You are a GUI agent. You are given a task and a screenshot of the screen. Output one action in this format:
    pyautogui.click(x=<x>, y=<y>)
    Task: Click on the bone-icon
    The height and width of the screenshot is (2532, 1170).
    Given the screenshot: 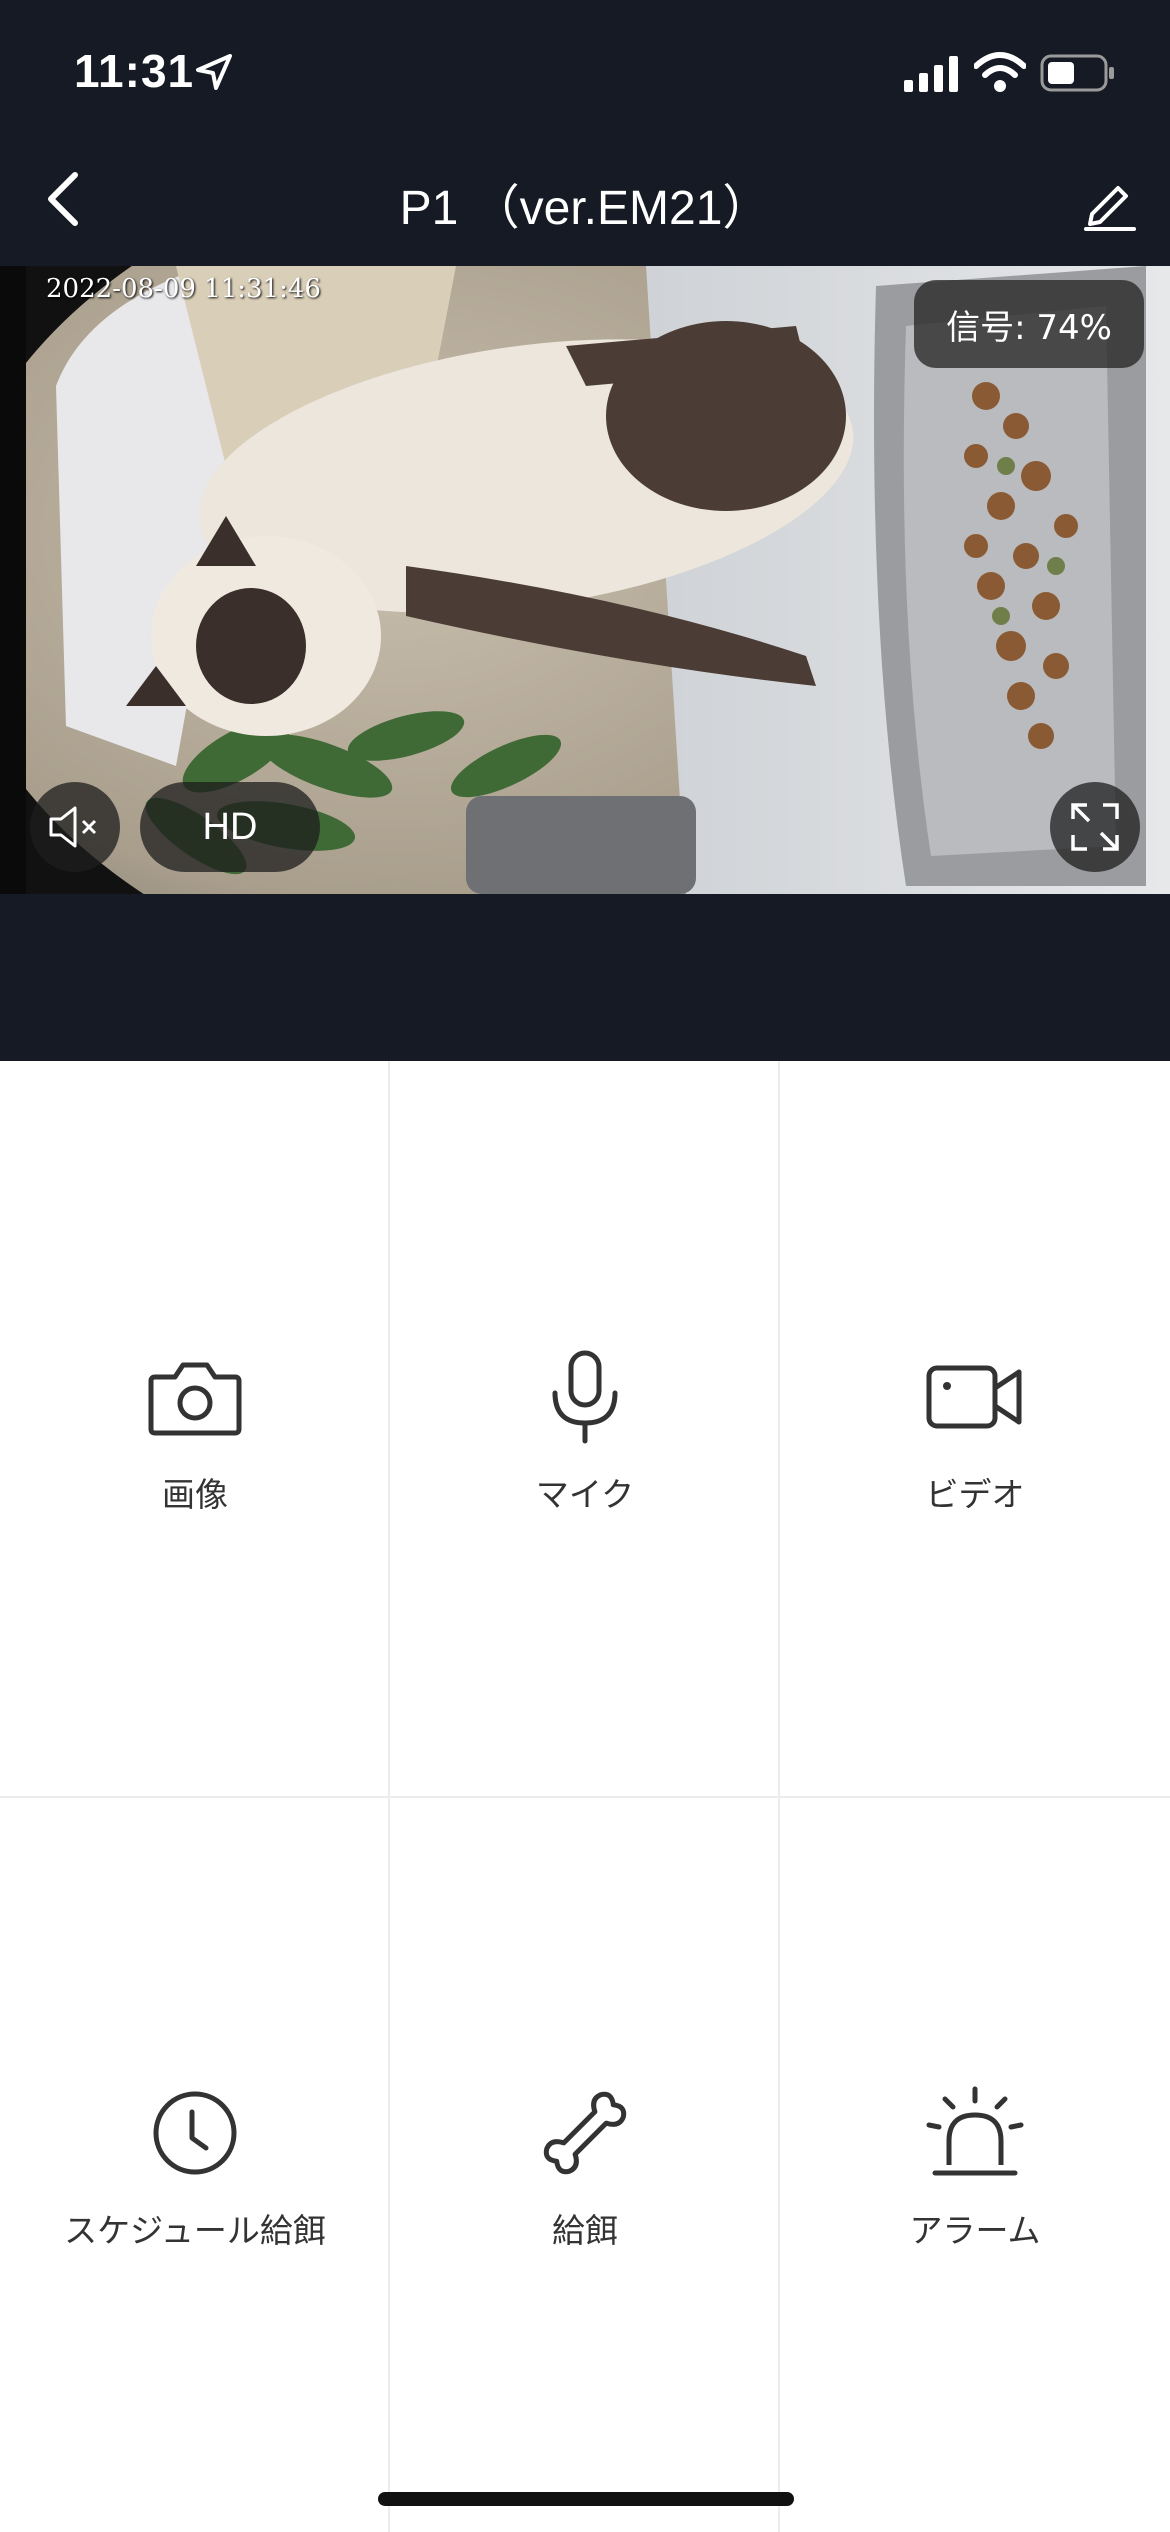 What is the action you would take?
    pyautogui.click(x=585, y=2133)
    